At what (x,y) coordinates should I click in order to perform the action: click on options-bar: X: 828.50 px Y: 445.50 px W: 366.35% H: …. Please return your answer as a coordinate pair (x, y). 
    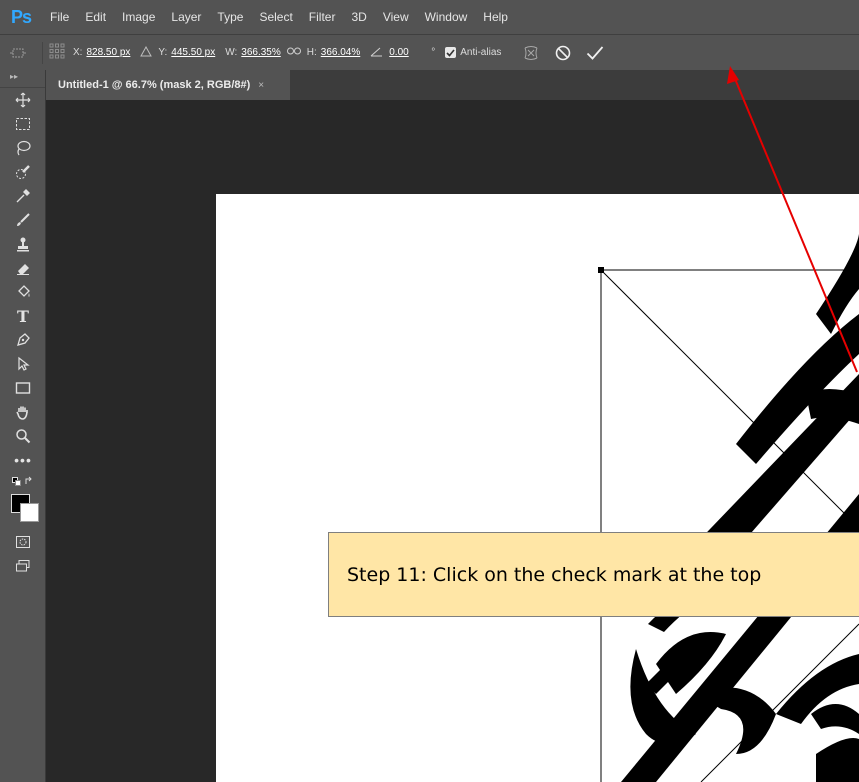
    Looking at the image, I should click on (429, 52).